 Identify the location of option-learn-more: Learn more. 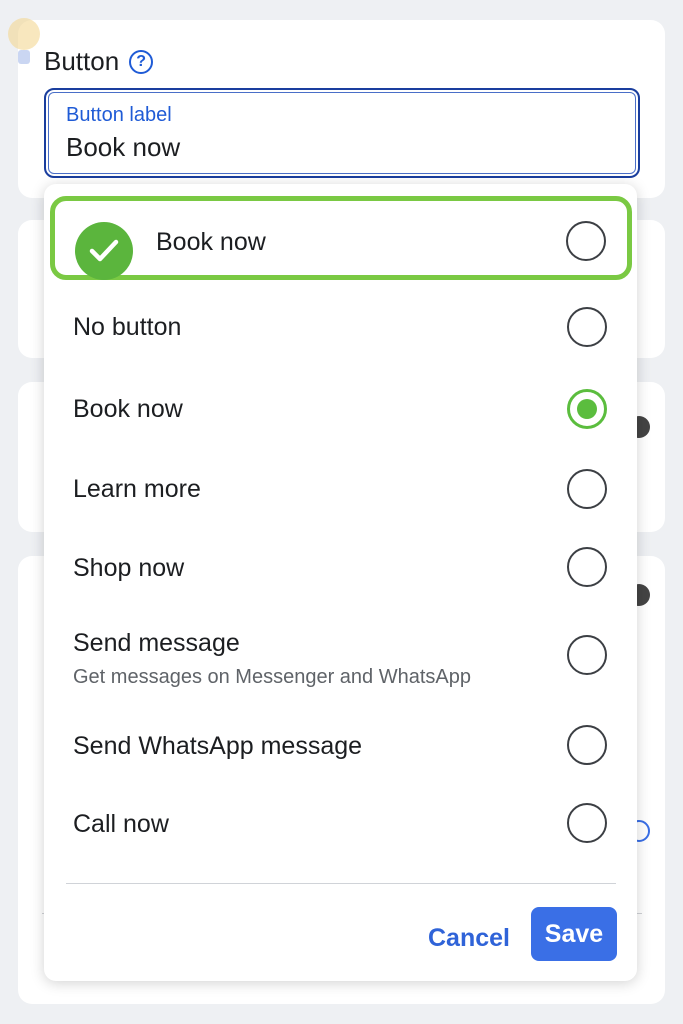
(340, 491).